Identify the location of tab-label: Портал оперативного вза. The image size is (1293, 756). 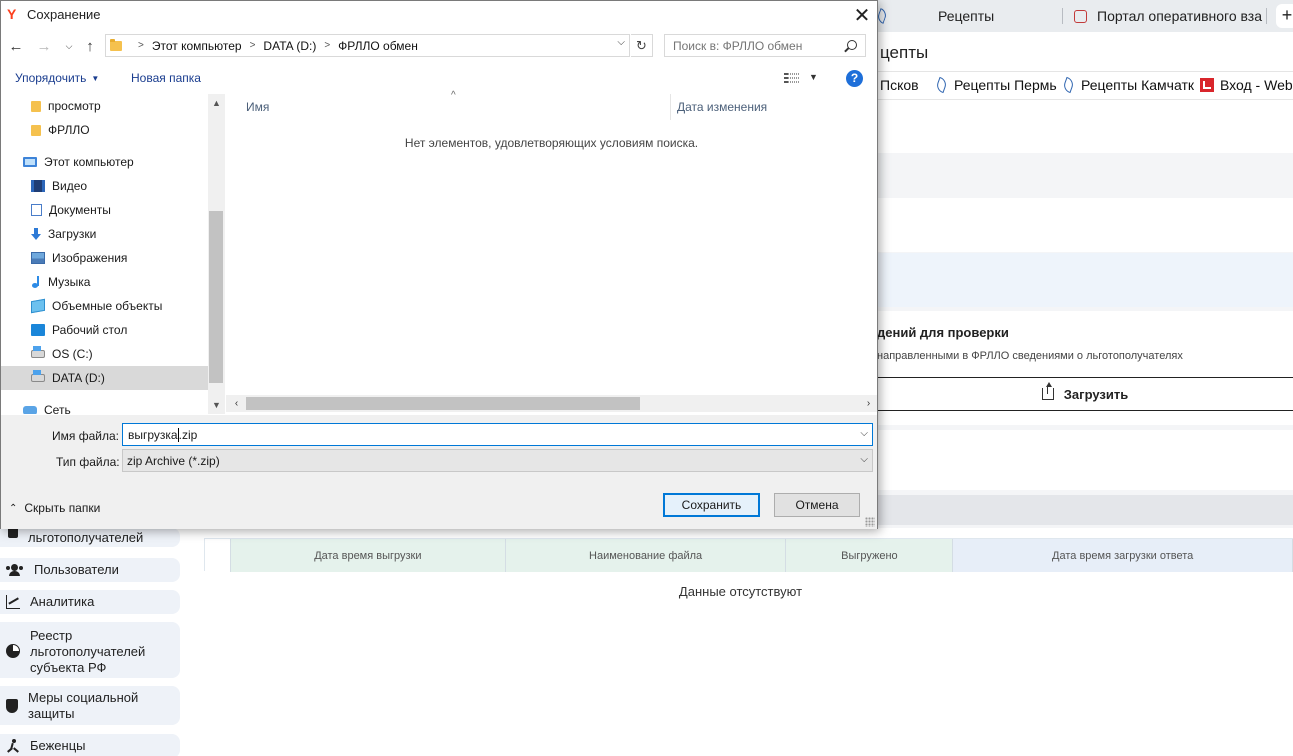
(1179, 16).